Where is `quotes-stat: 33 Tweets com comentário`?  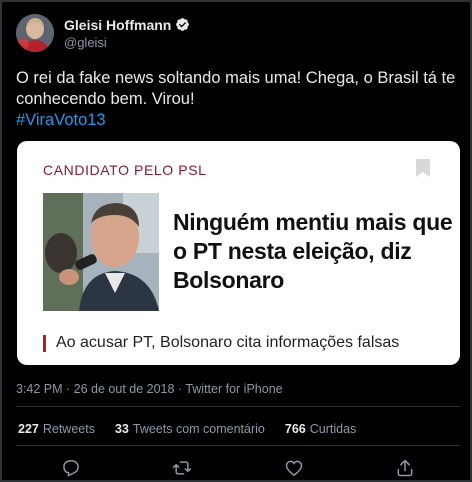 quotes-stat: 33 Tweets com comentário is located at coordinates (190, 429).